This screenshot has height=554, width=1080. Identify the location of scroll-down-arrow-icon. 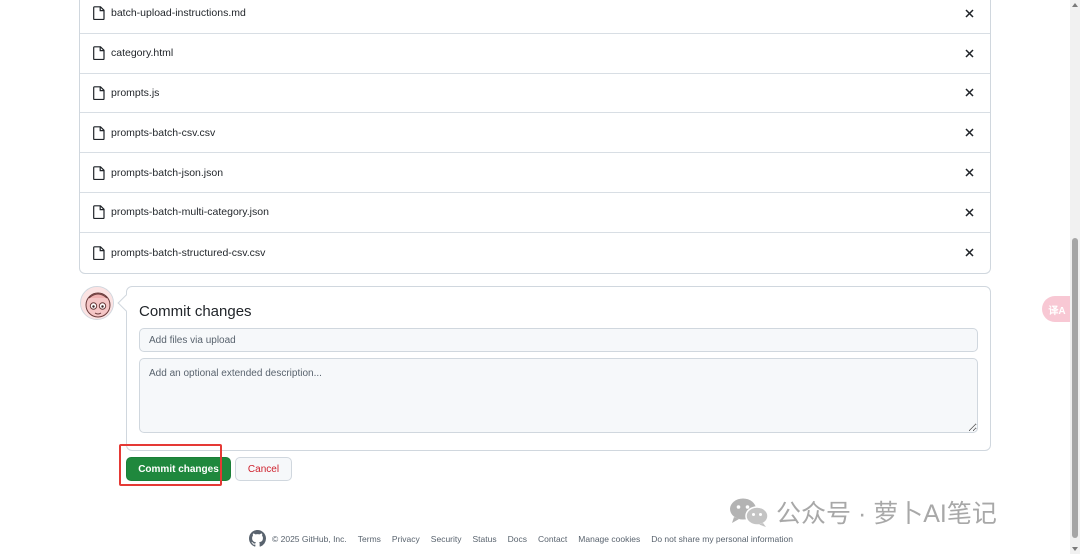
(1075, 549).